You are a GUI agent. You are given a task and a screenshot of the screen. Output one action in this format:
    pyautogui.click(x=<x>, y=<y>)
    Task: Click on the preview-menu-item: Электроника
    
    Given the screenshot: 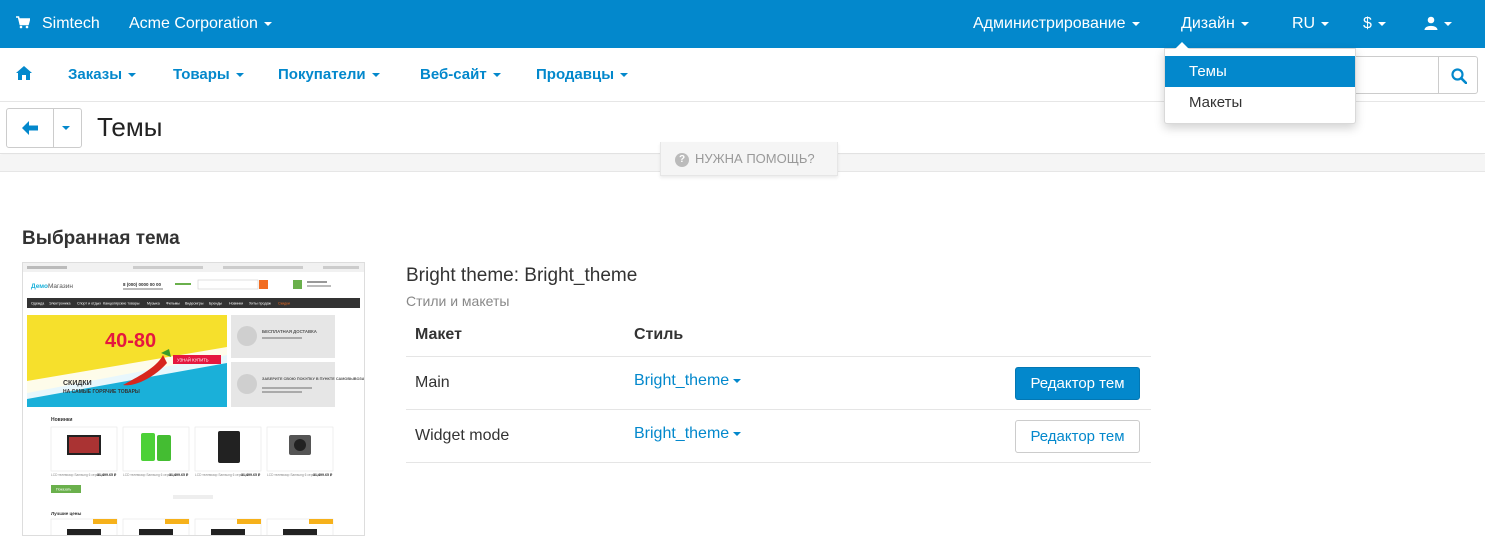 What is the action you would take?
    pyautogui.click(x=59, y=304)
    